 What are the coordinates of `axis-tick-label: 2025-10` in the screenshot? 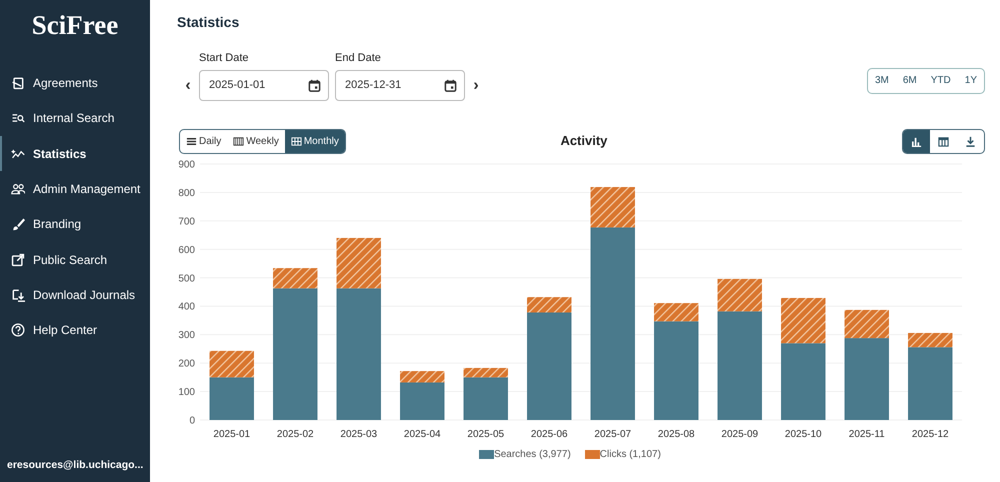 It's located at (803, 434).